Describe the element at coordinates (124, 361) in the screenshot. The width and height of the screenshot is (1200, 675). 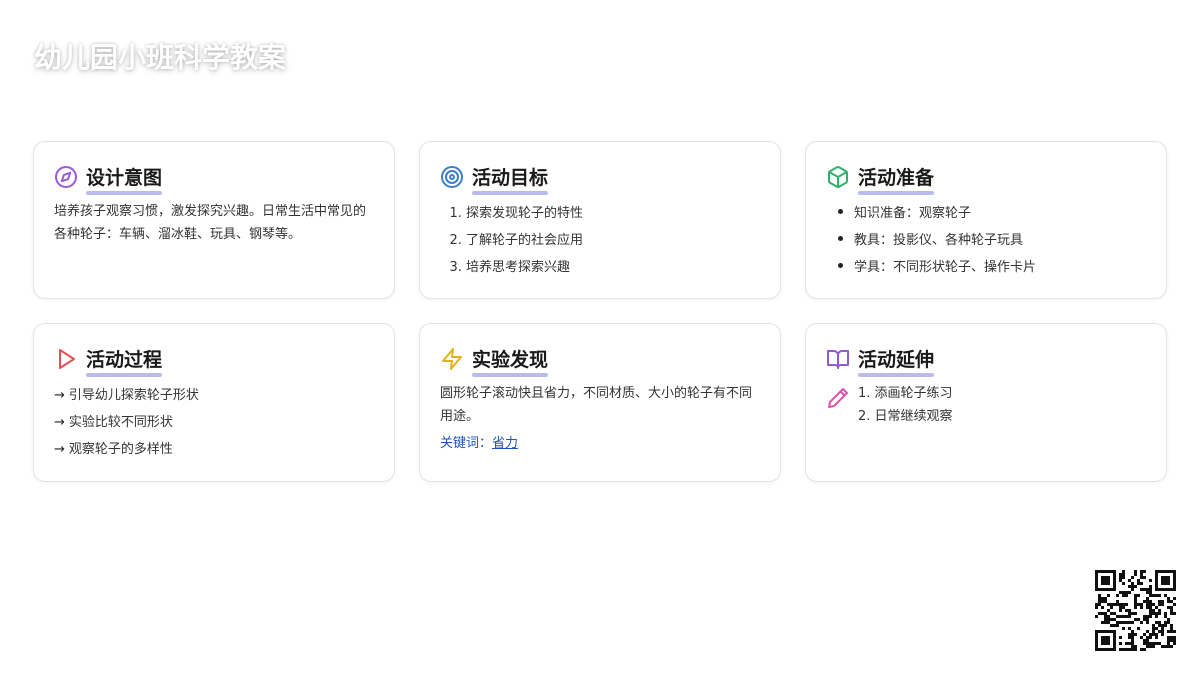
I see `card-title: 活动过程` at that location.